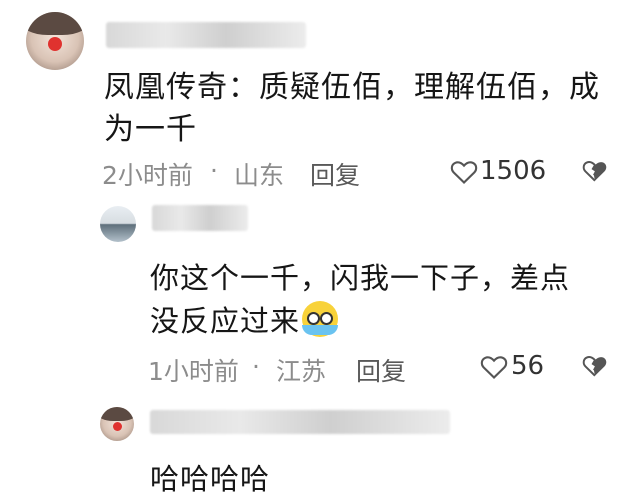 The width and height of the screenshot is (640, 500). I want to click on like-count: 1506, so click(513, 171).